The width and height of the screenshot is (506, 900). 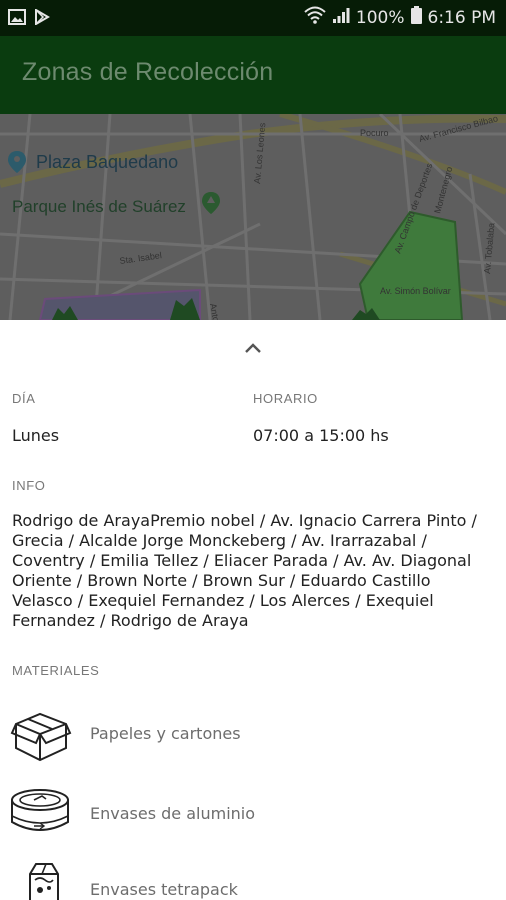 I want to click on page-title: Zonas de Recolección, so click(x=148, y=72).